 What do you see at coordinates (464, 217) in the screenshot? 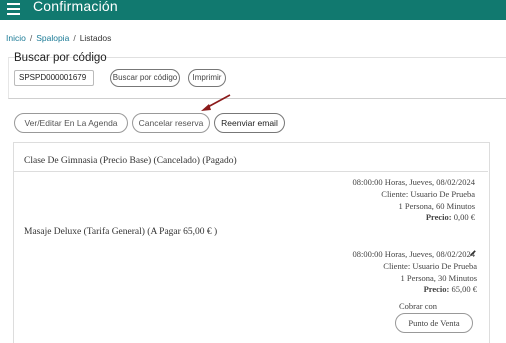
I see `price-value: 0,00 €` at bounding box center [464, 217].